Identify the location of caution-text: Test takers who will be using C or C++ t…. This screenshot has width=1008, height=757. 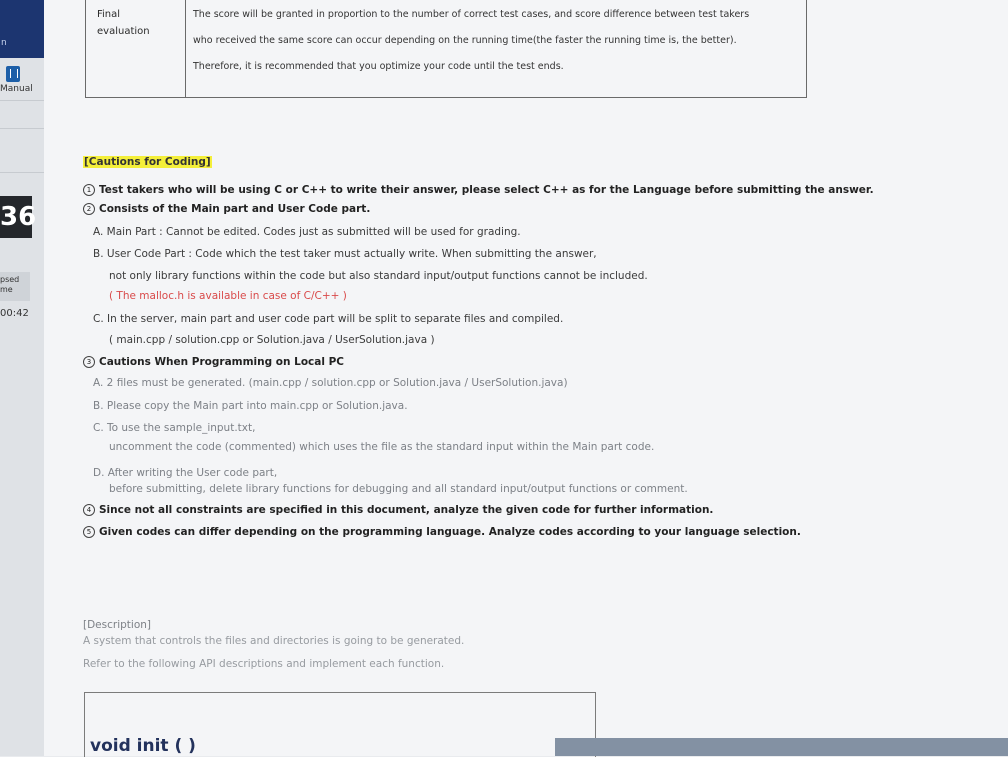
(486, 190).